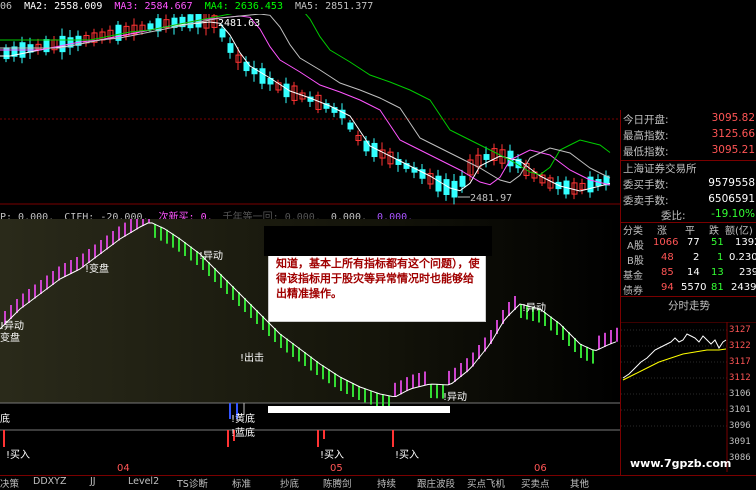  I want to click on table-row: B股 48 2 1 0.230, so click(691, 259).